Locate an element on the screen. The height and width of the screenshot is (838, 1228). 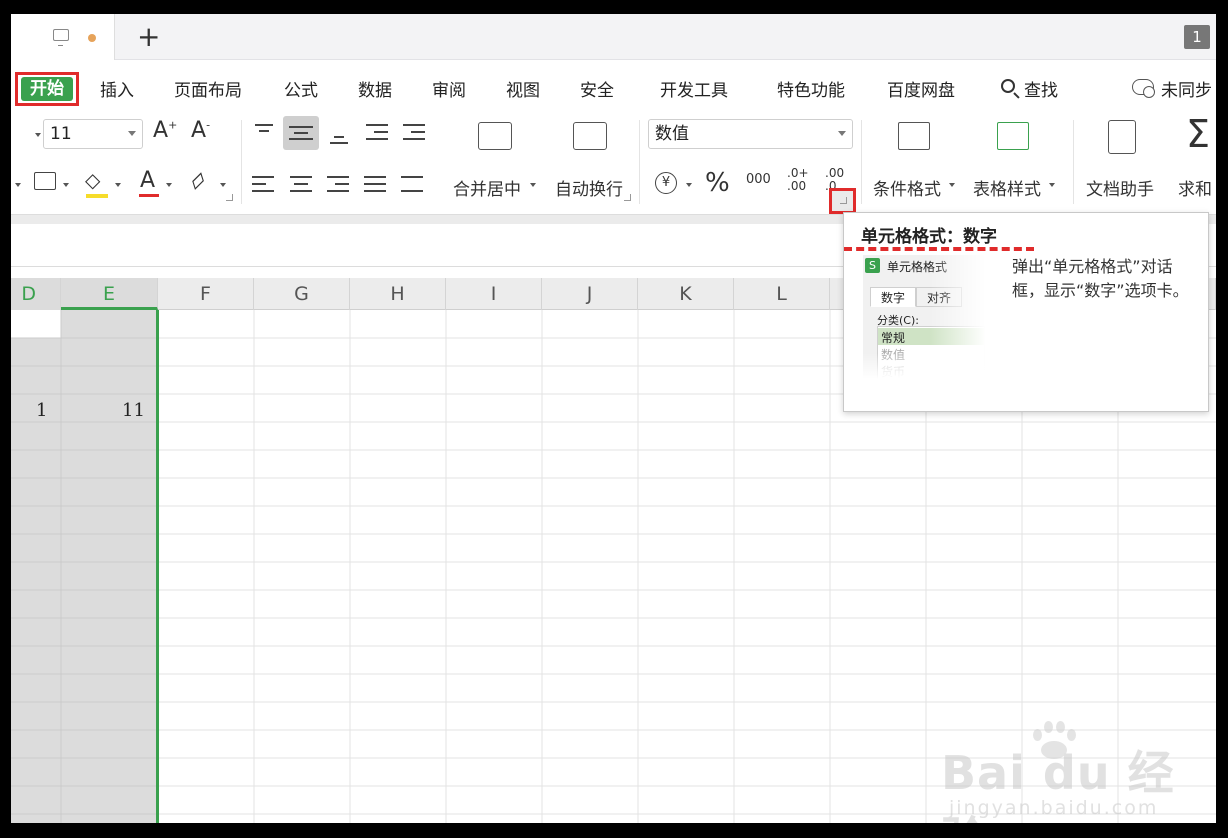
monitor-icon is located at coordinates (61, 37).